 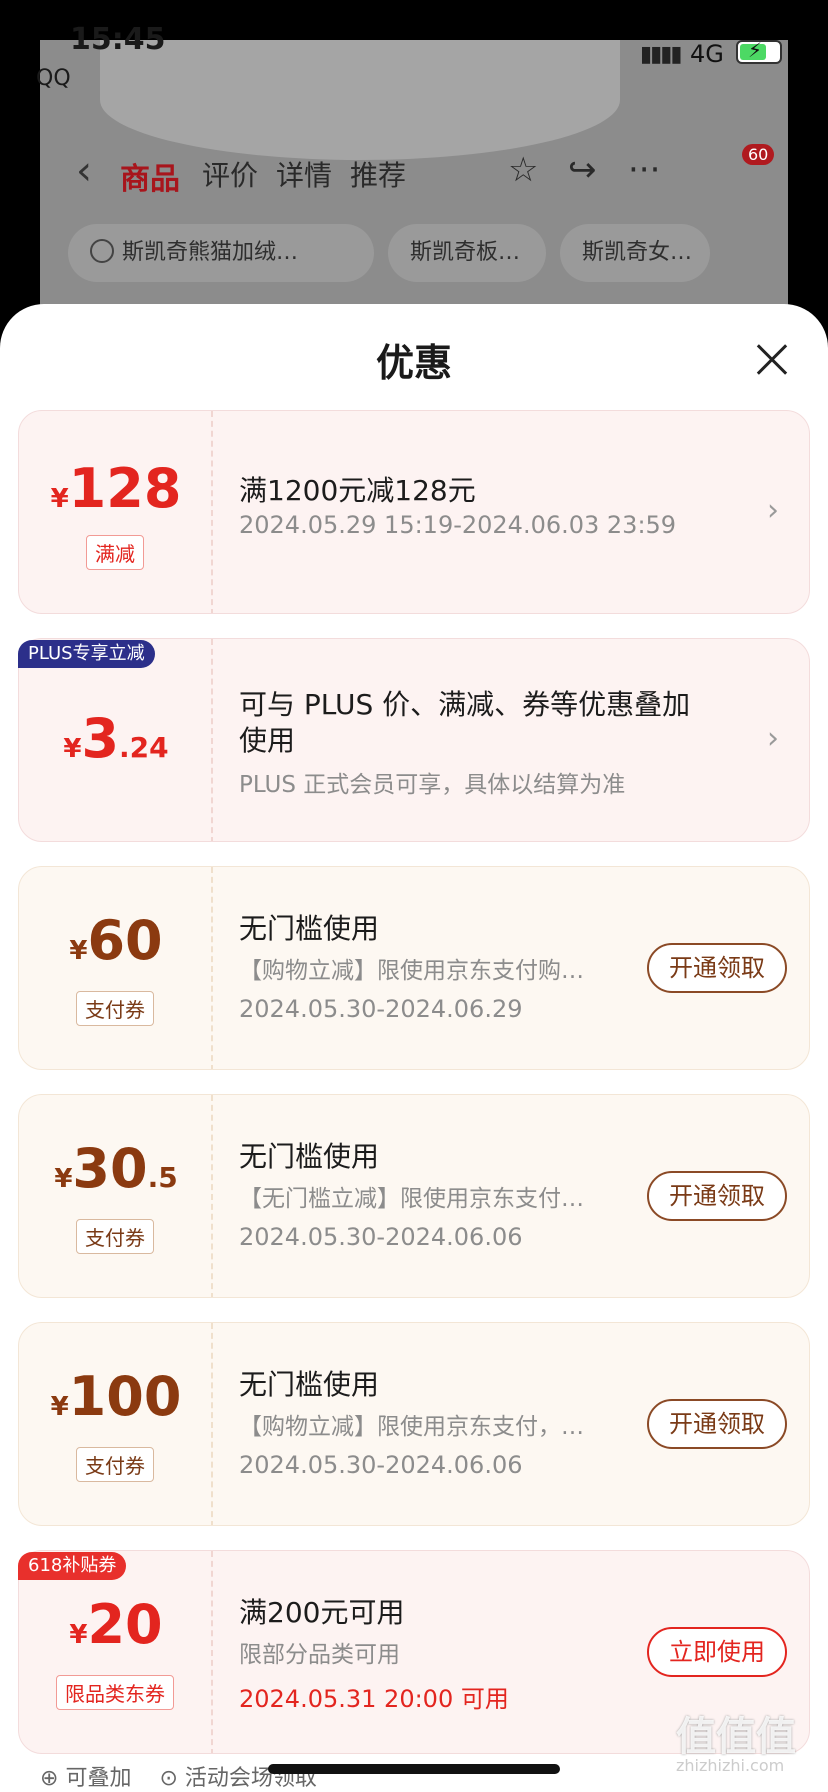 What do you see at coordinates (758, 154) in the screenshot?
I see `message-count-badge: 60` at bounding box center [758, 154].